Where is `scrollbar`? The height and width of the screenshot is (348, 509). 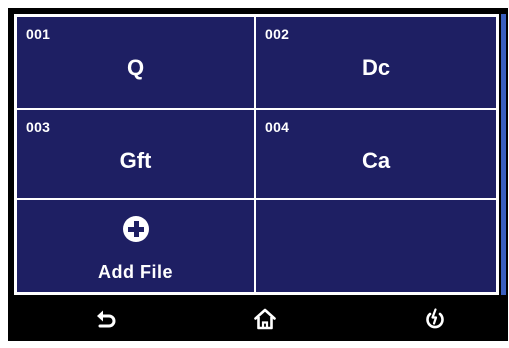 scrollbar is located at coordinates (503, 154).